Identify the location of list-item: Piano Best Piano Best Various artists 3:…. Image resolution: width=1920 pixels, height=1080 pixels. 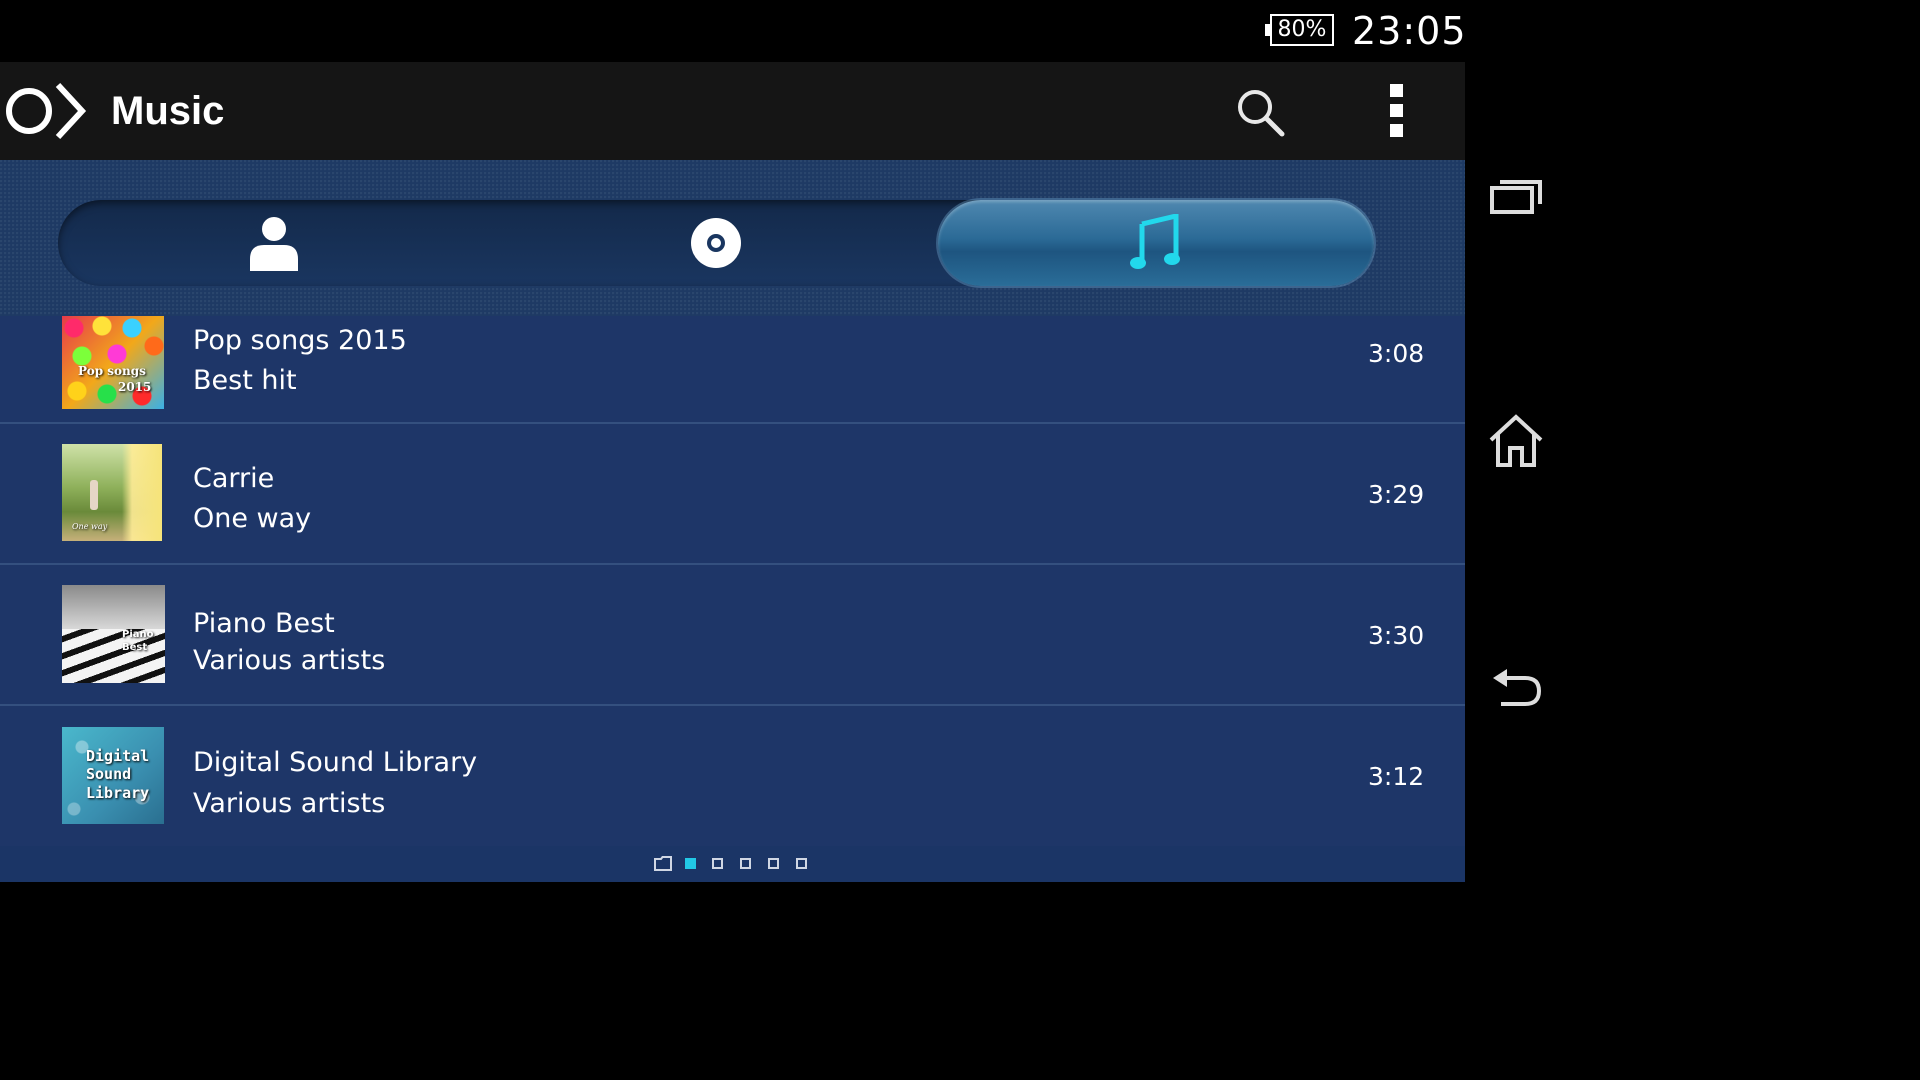
(732, 635).